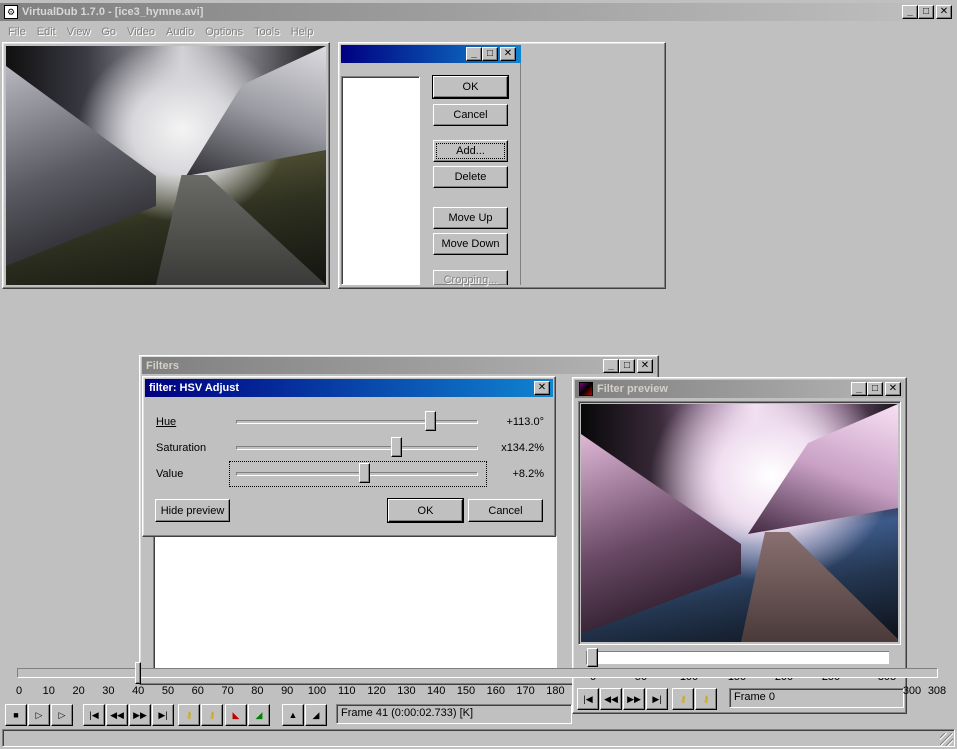  Describe the element at coordinates (910, 12) in the screenshot. I see `minimize-button: _` at that location.